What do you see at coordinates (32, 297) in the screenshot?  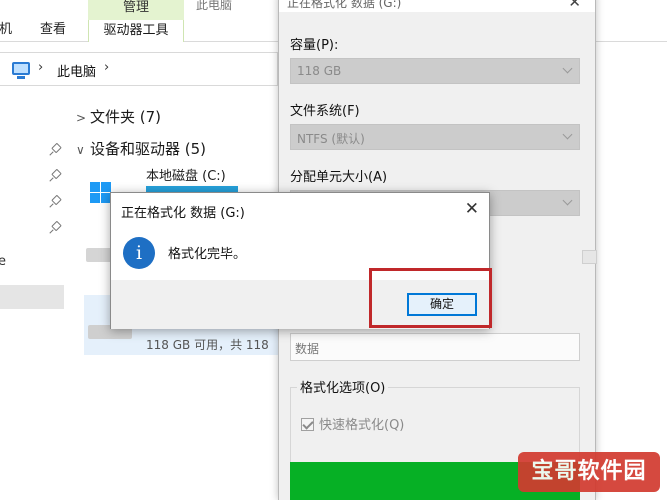 I see `nav-item-selected` at bounding box center [32, 297].